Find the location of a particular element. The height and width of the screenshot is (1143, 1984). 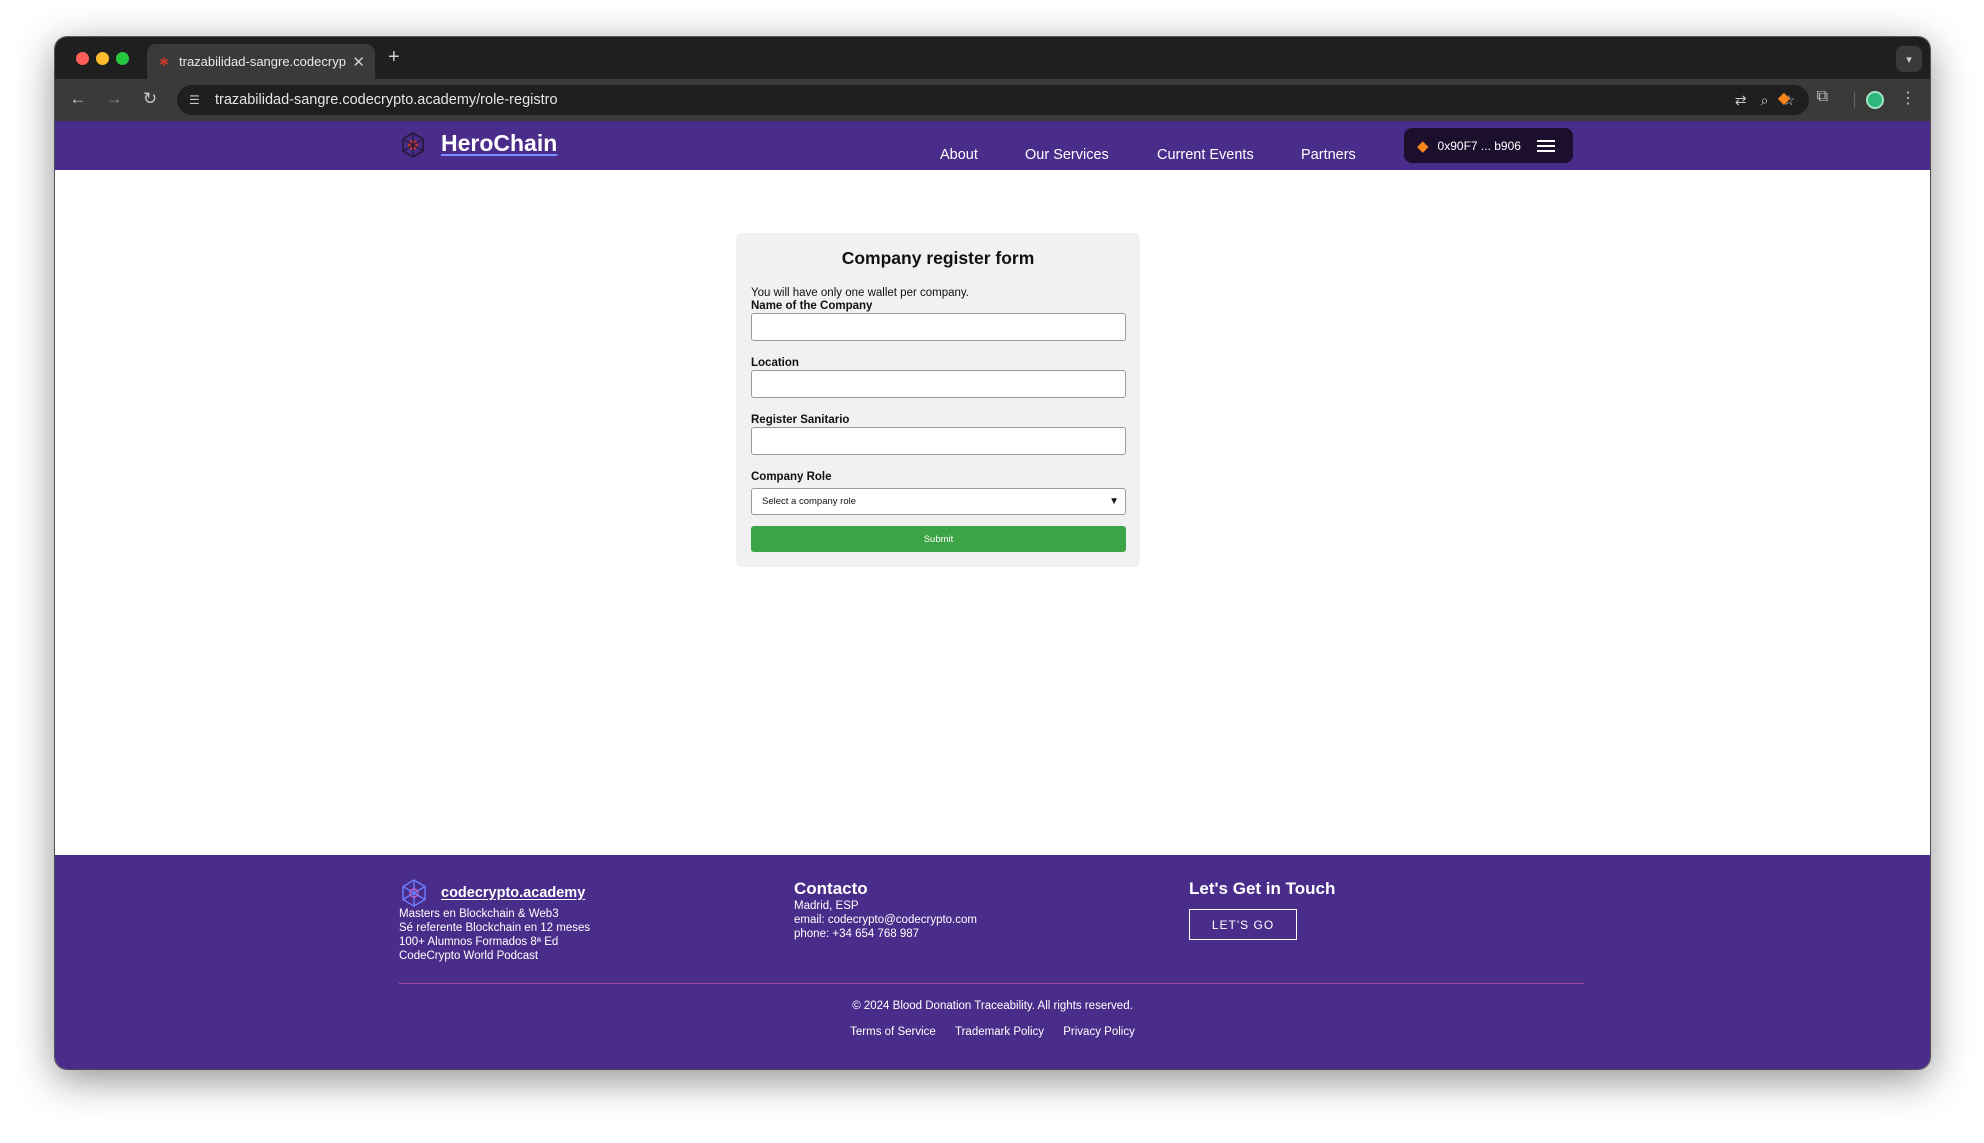

footer-brand-line: Masters en Blockchain & Web3 is located at coordinates (479, 914).